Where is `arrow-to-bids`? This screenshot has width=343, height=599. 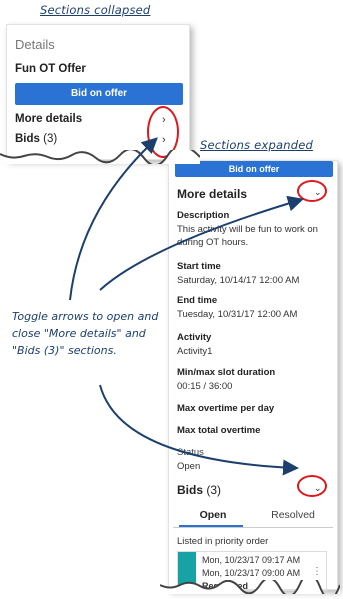
arrow-to-bids is located at coordinates (199, 430).